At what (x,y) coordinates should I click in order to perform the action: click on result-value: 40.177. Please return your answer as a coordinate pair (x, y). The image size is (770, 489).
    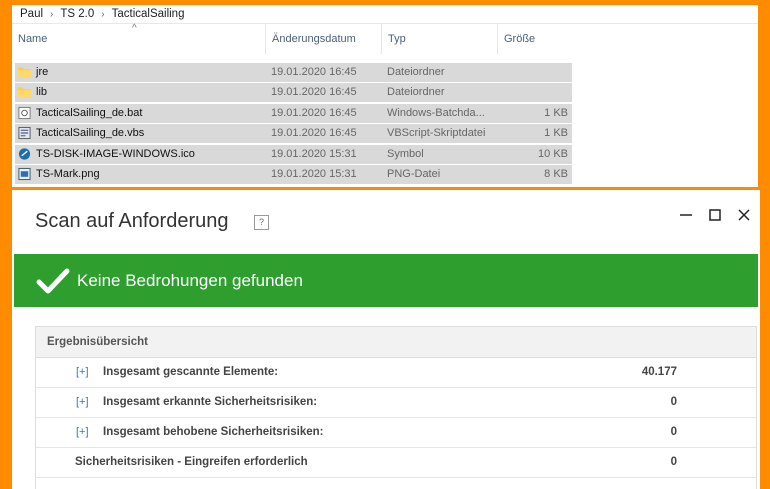
    Looking at the image, I should click on (659, 372).